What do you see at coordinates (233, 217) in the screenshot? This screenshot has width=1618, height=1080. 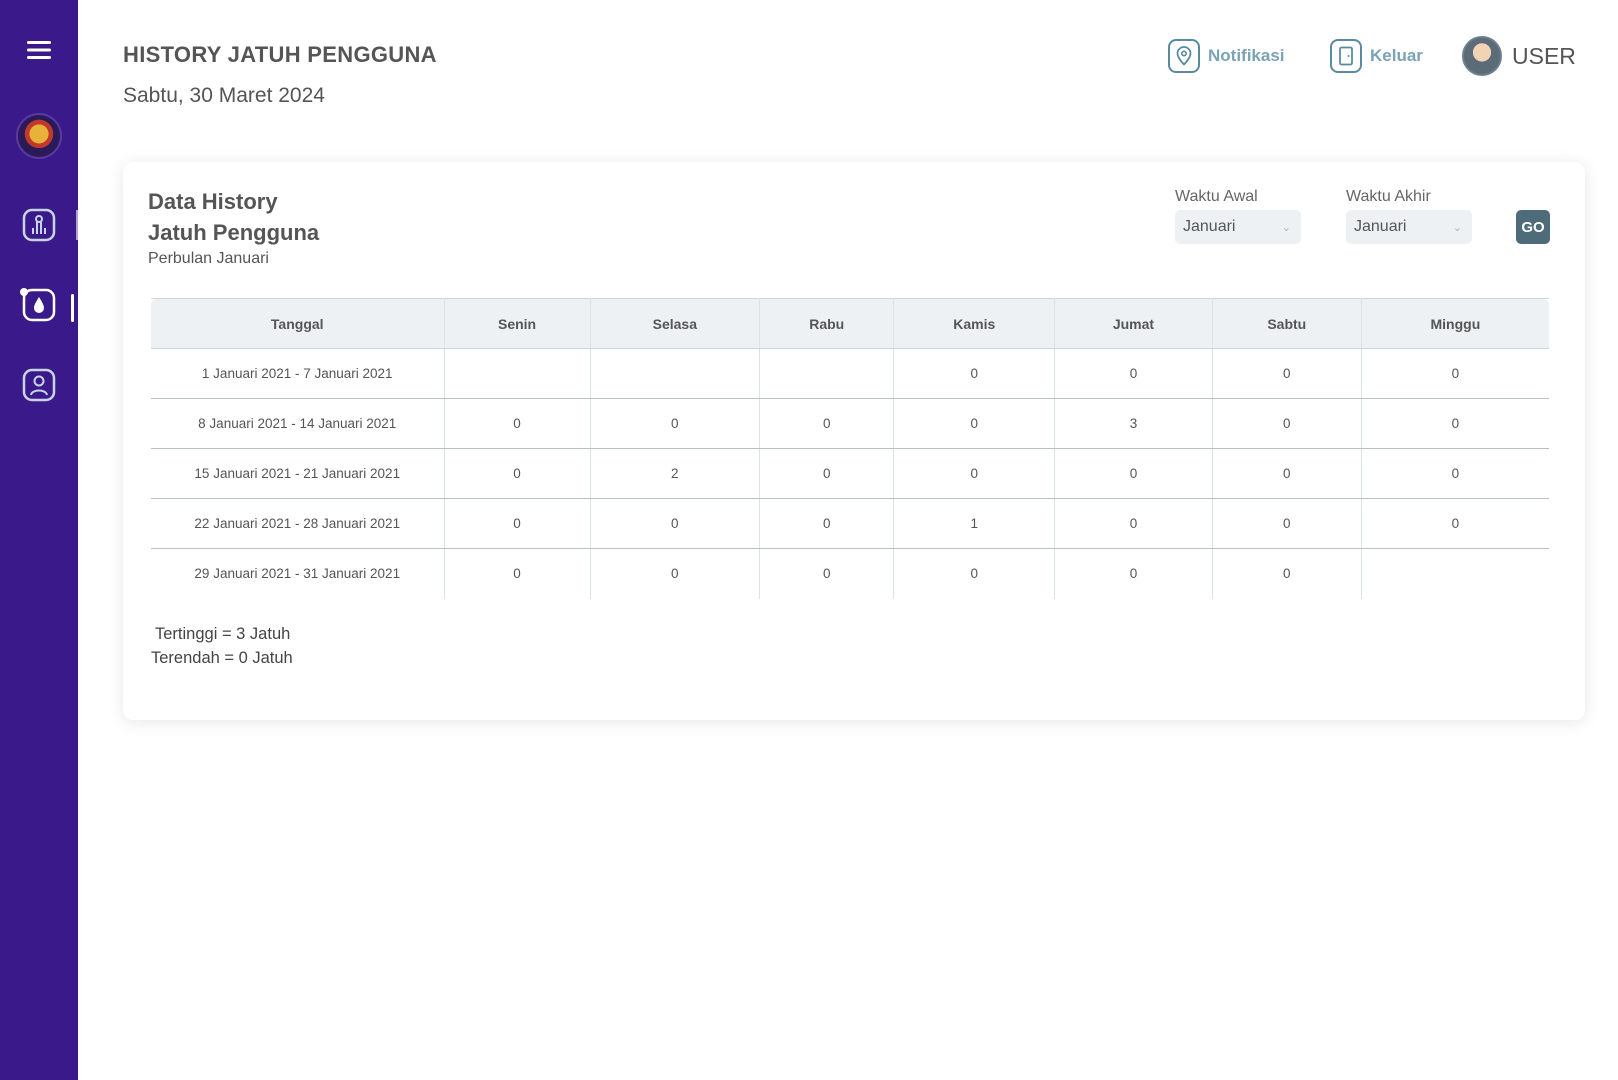 I see `card-title: Data History Jatuh Pengguna` at bounding box center [233, 217].